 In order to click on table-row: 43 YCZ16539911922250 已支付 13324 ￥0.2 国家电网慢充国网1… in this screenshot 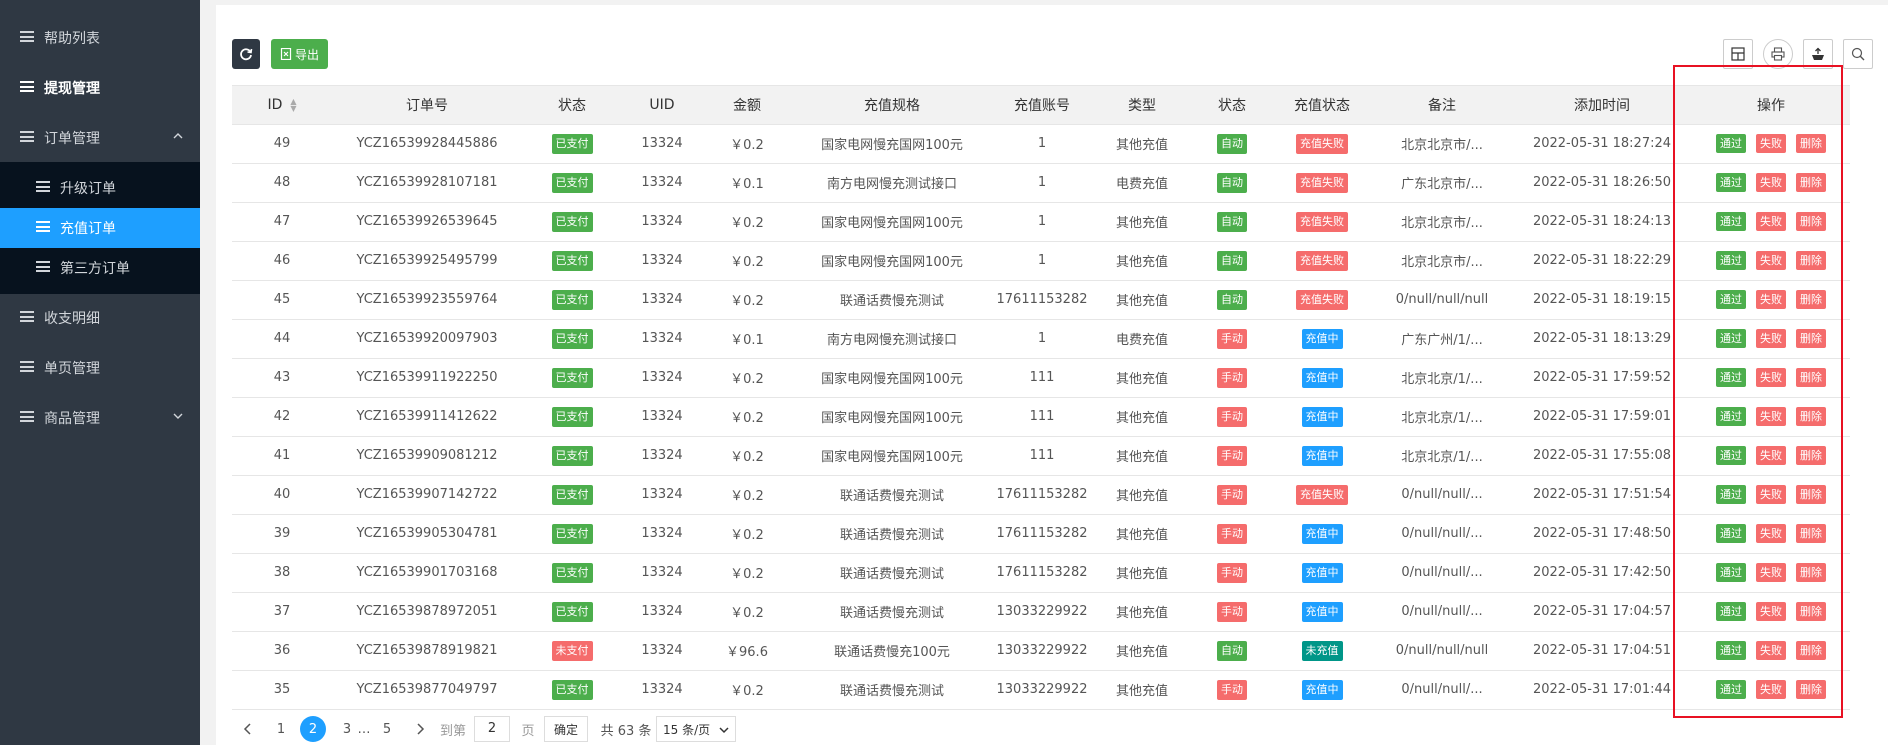, I will do `click(1041, 378)`.